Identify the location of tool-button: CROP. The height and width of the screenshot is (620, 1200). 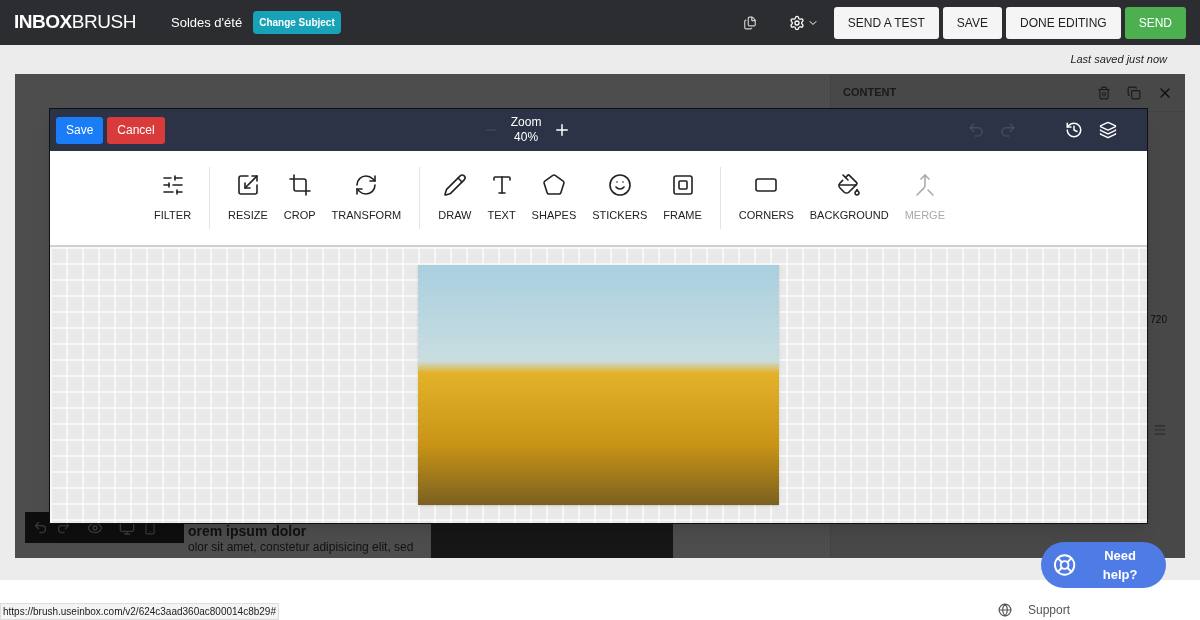
(299, 198).